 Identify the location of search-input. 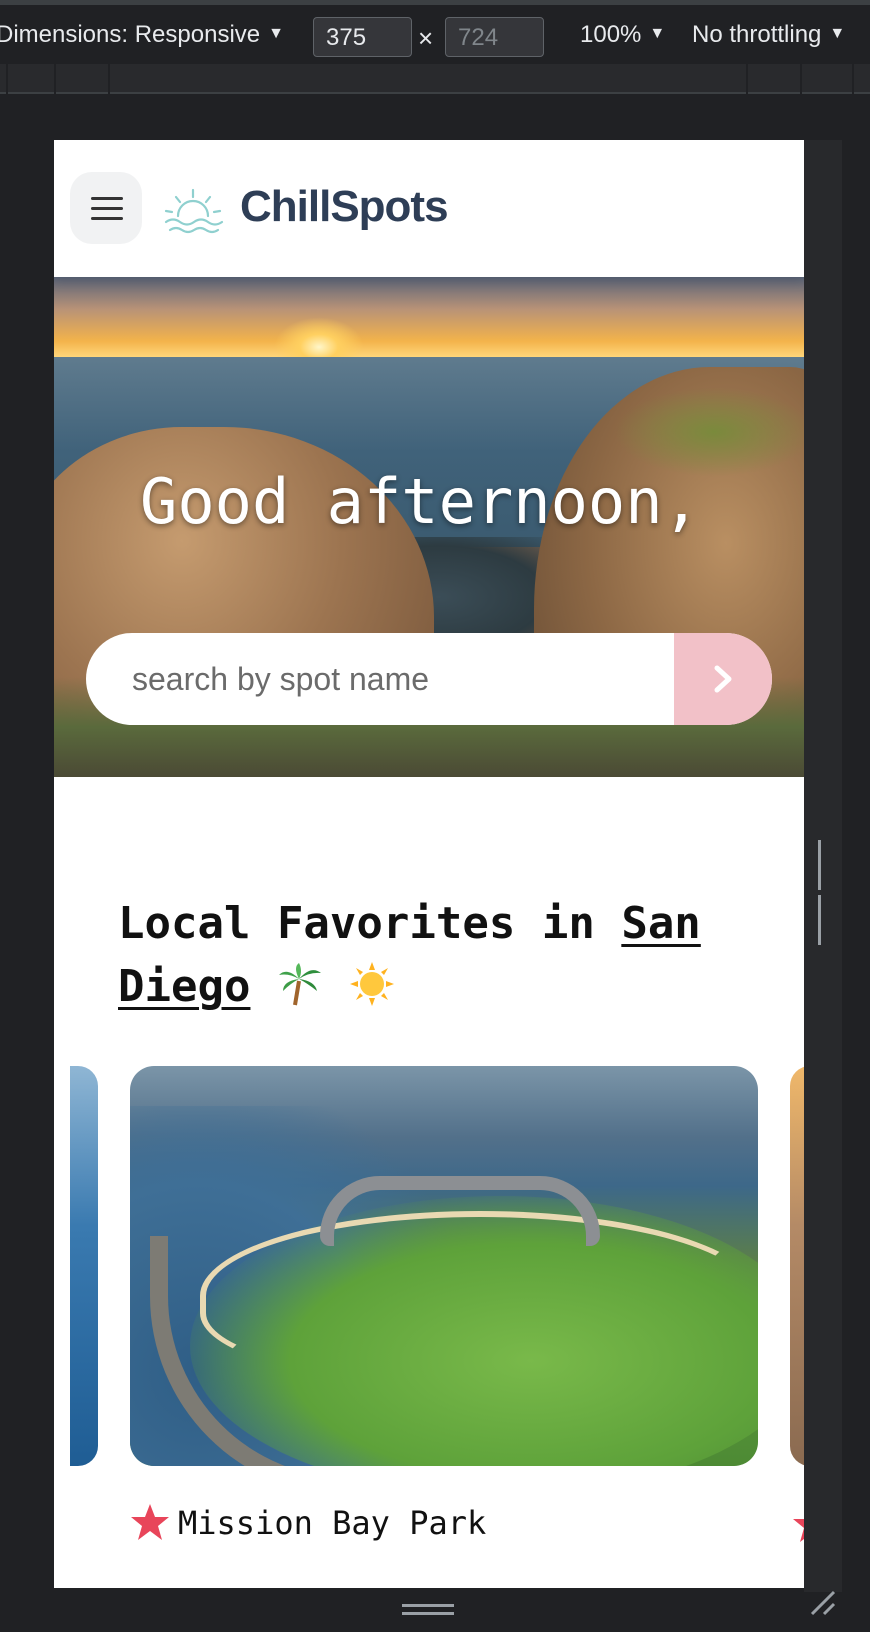
(381, 679).